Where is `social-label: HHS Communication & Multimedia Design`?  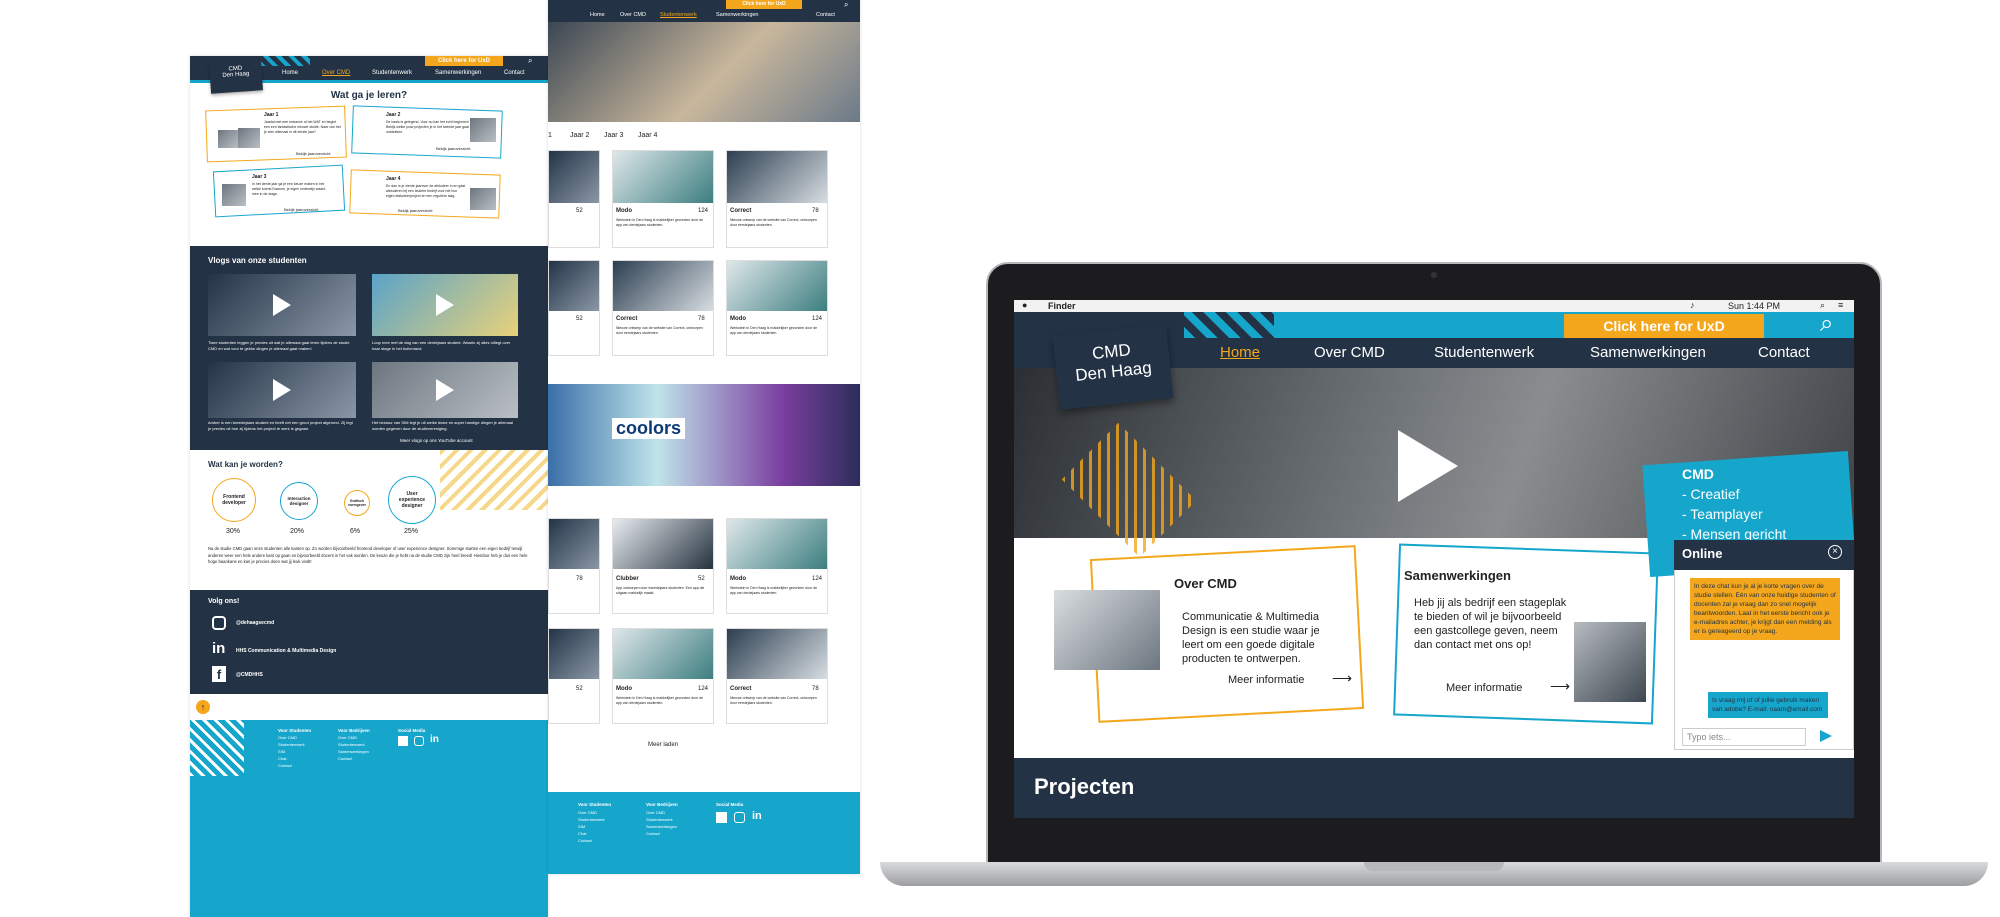 social-label: HHS Communication & Multimedia Design is located at coordinates (286, 651).